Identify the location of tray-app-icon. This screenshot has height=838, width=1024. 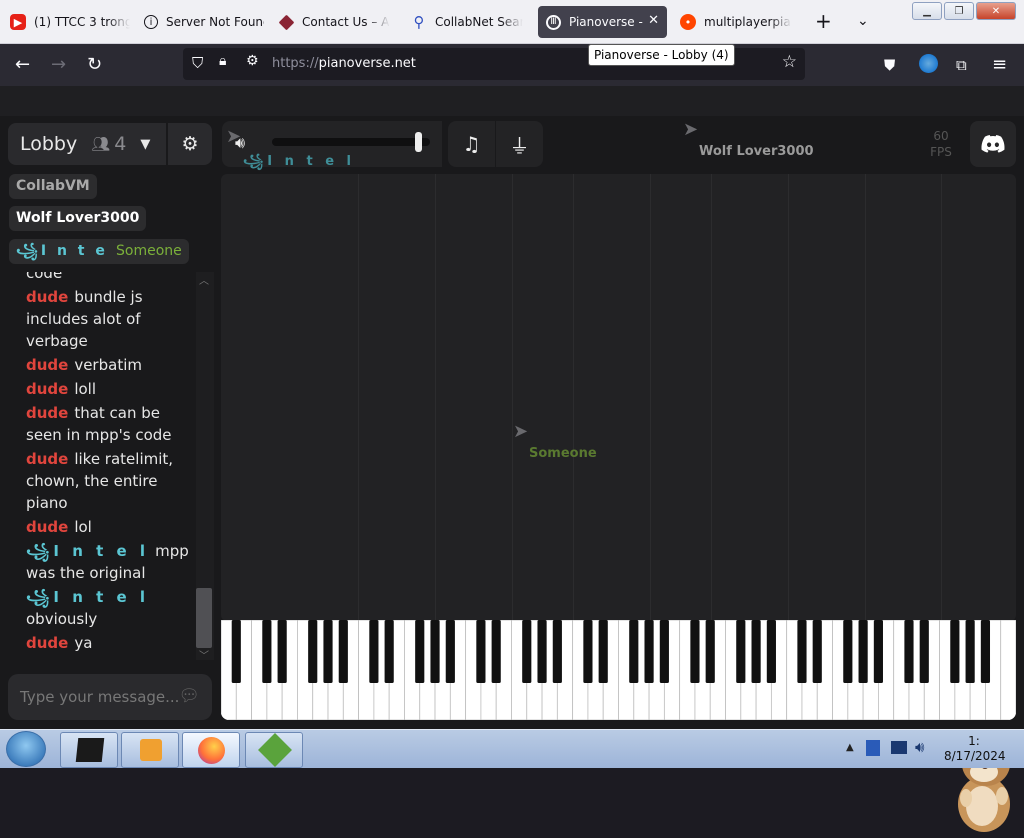
(873, 748).